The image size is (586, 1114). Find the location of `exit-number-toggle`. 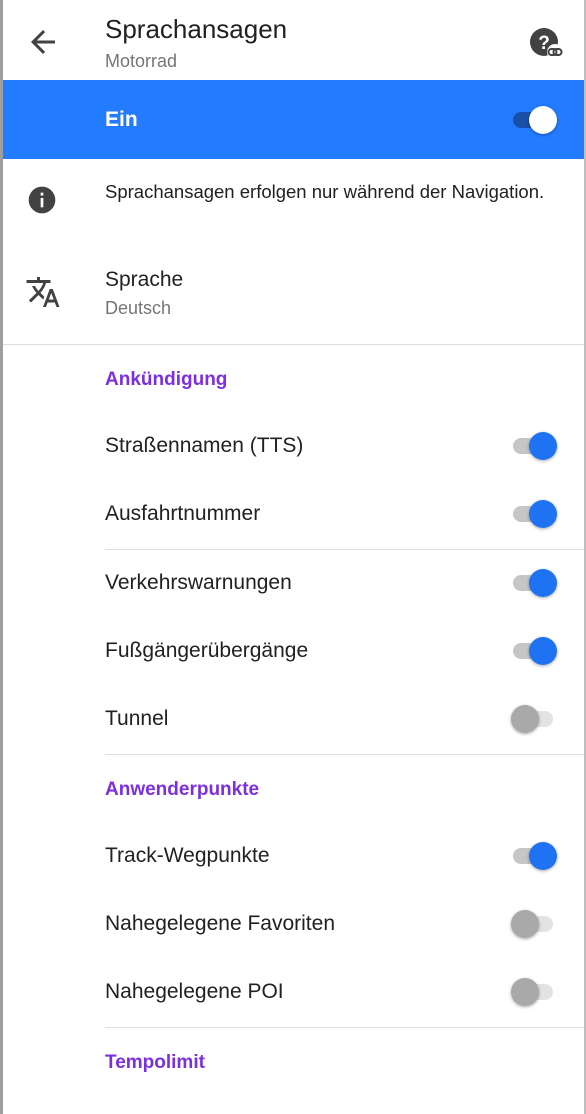

exit-number-toggle is located at coordinates (534, 513).